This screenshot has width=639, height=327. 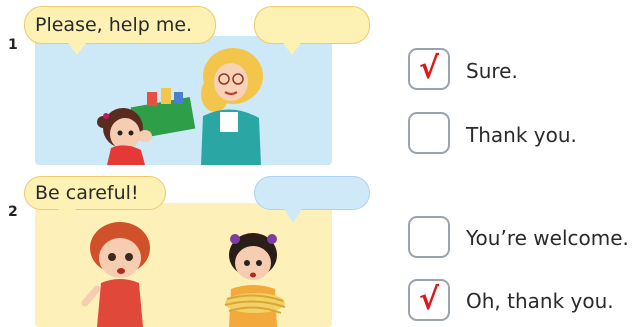 What do you see at coordinates (13, 212) in the screenshot?
I see `item-number-2: 2` at bounding box center [13, 212].